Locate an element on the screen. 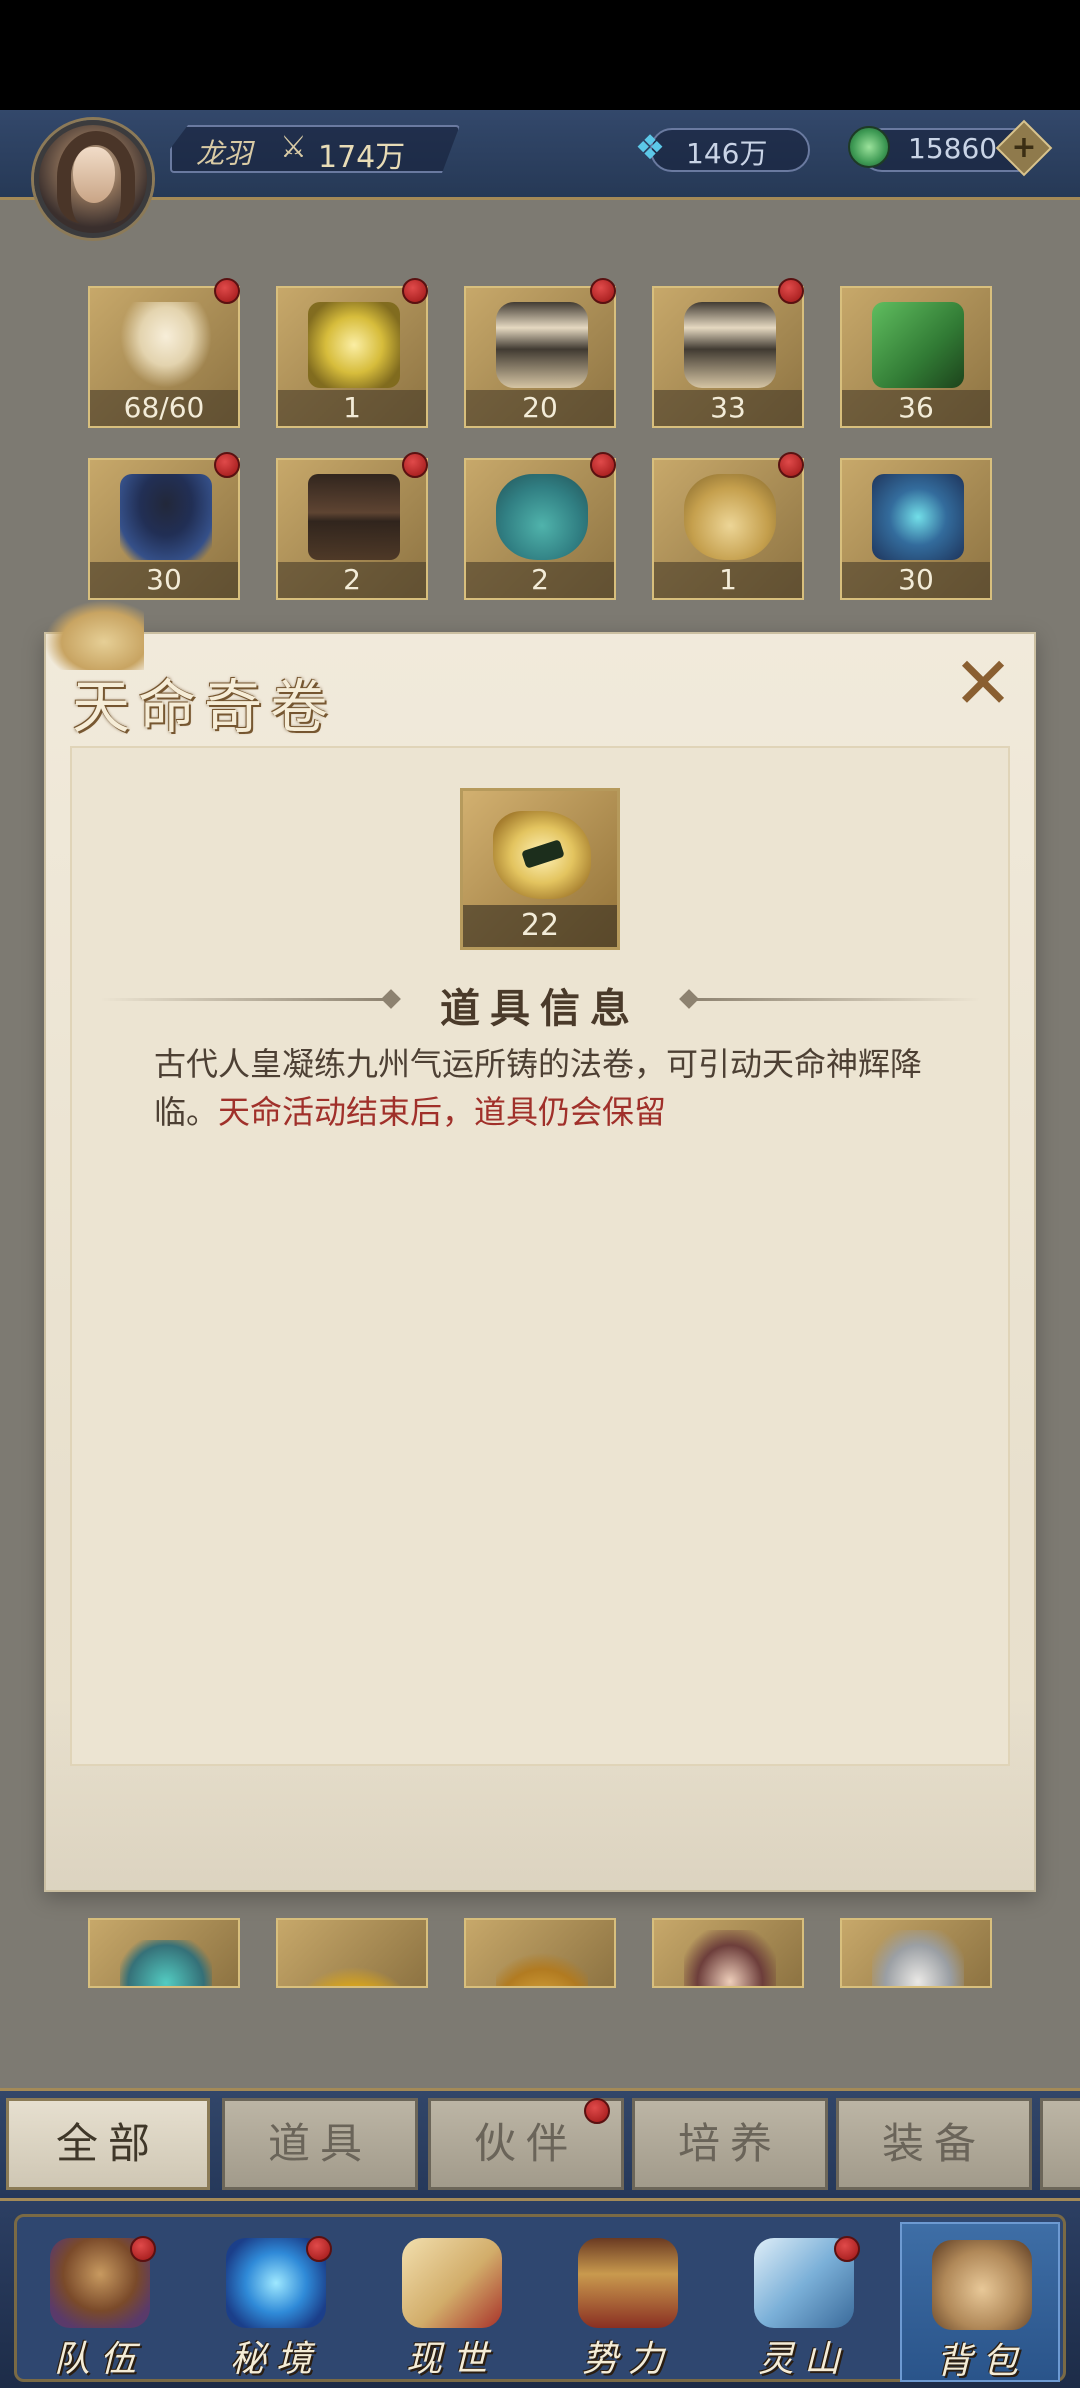 The width and height of the screenshot is (1080, 2388). player-avatar is located at coordinates (93, 179).